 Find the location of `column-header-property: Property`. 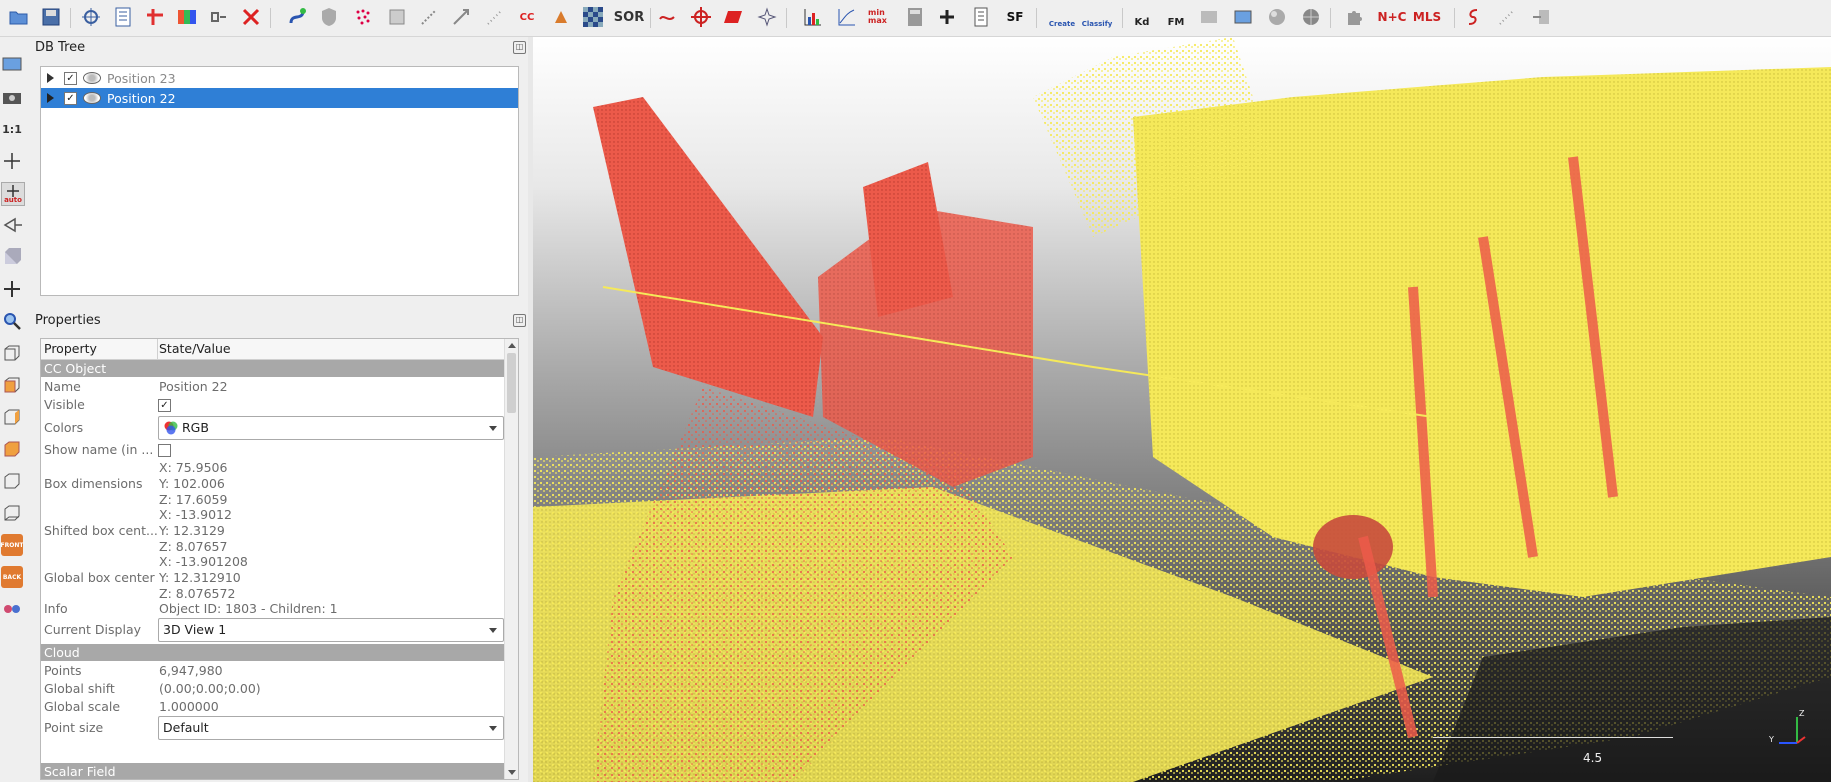

column-header-property: Property is located at coordinates (99, 349).